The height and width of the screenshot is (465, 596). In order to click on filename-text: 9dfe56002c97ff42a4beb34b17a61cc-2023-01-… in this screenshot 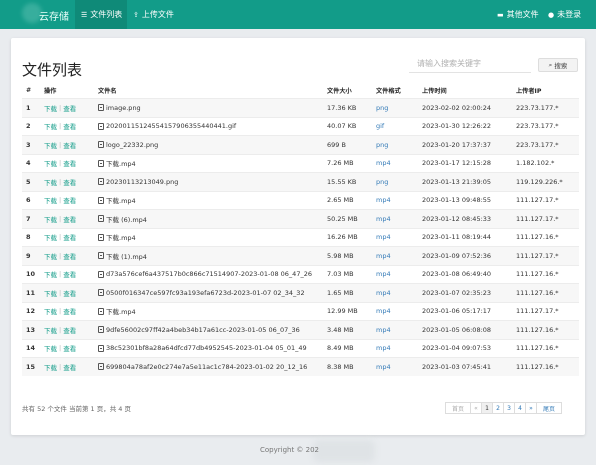, I will do `click(203, 329)`.